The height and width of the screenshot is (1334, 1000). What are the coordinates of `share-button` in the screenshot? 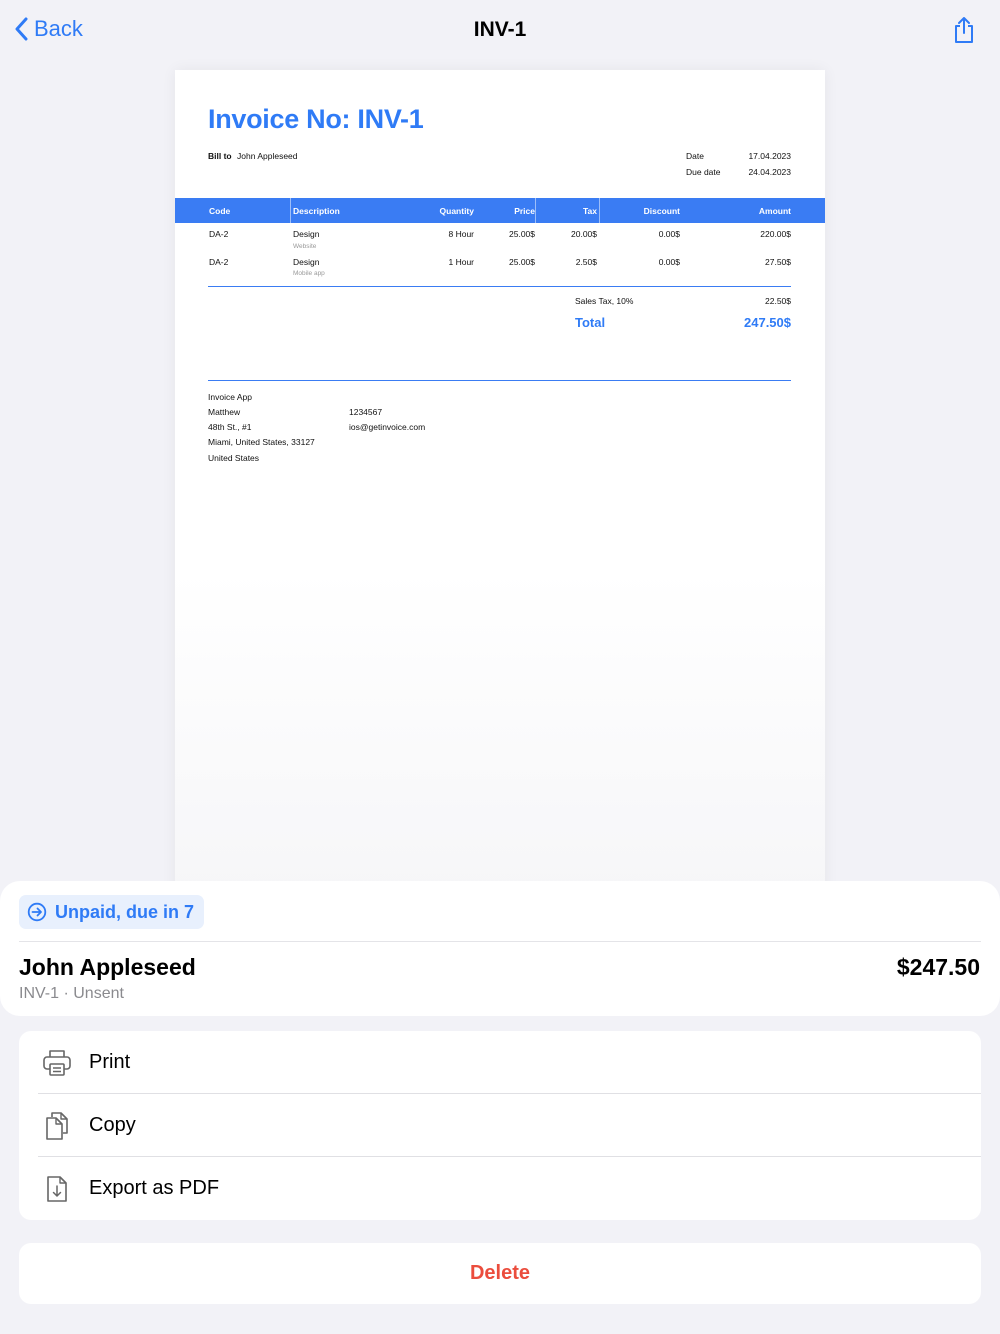 It's located at (964, 32).